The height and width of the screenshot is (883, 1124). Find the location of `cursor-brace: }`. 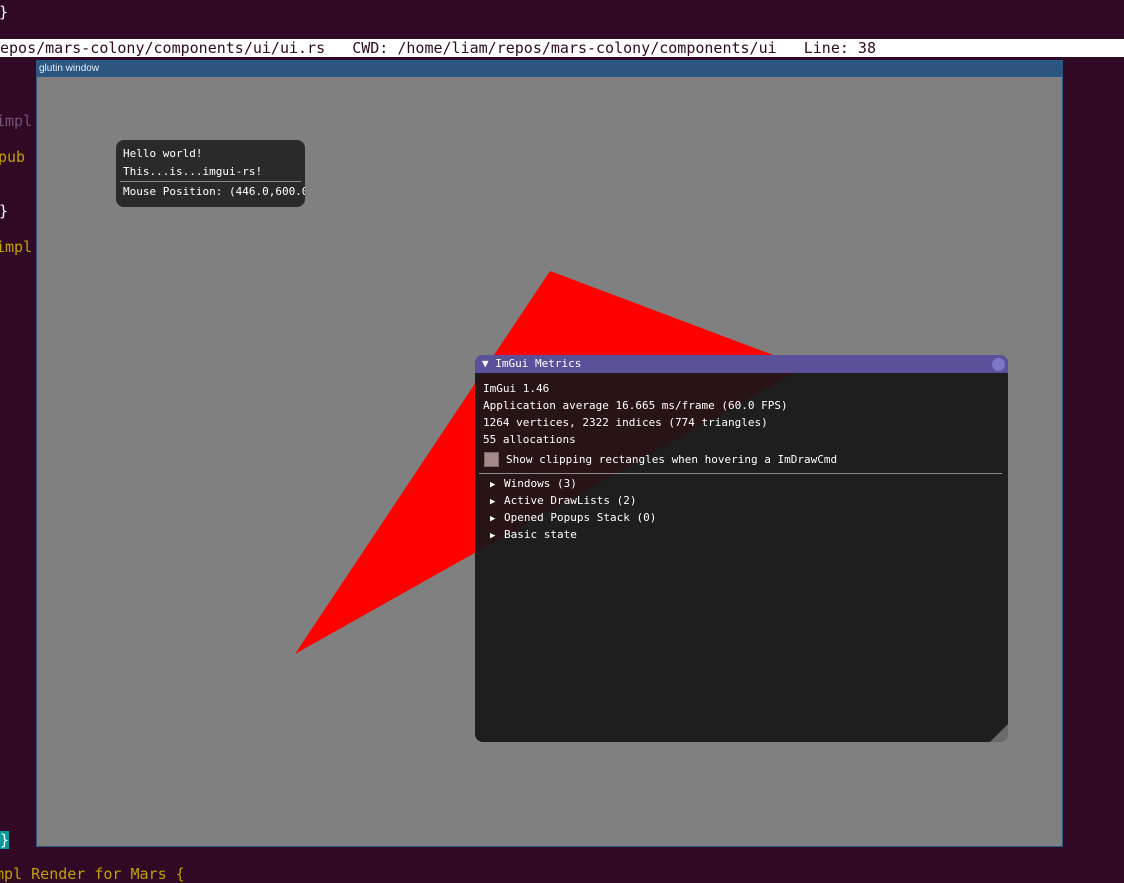

cursor-brace: } is located at coordinates (5, 840).